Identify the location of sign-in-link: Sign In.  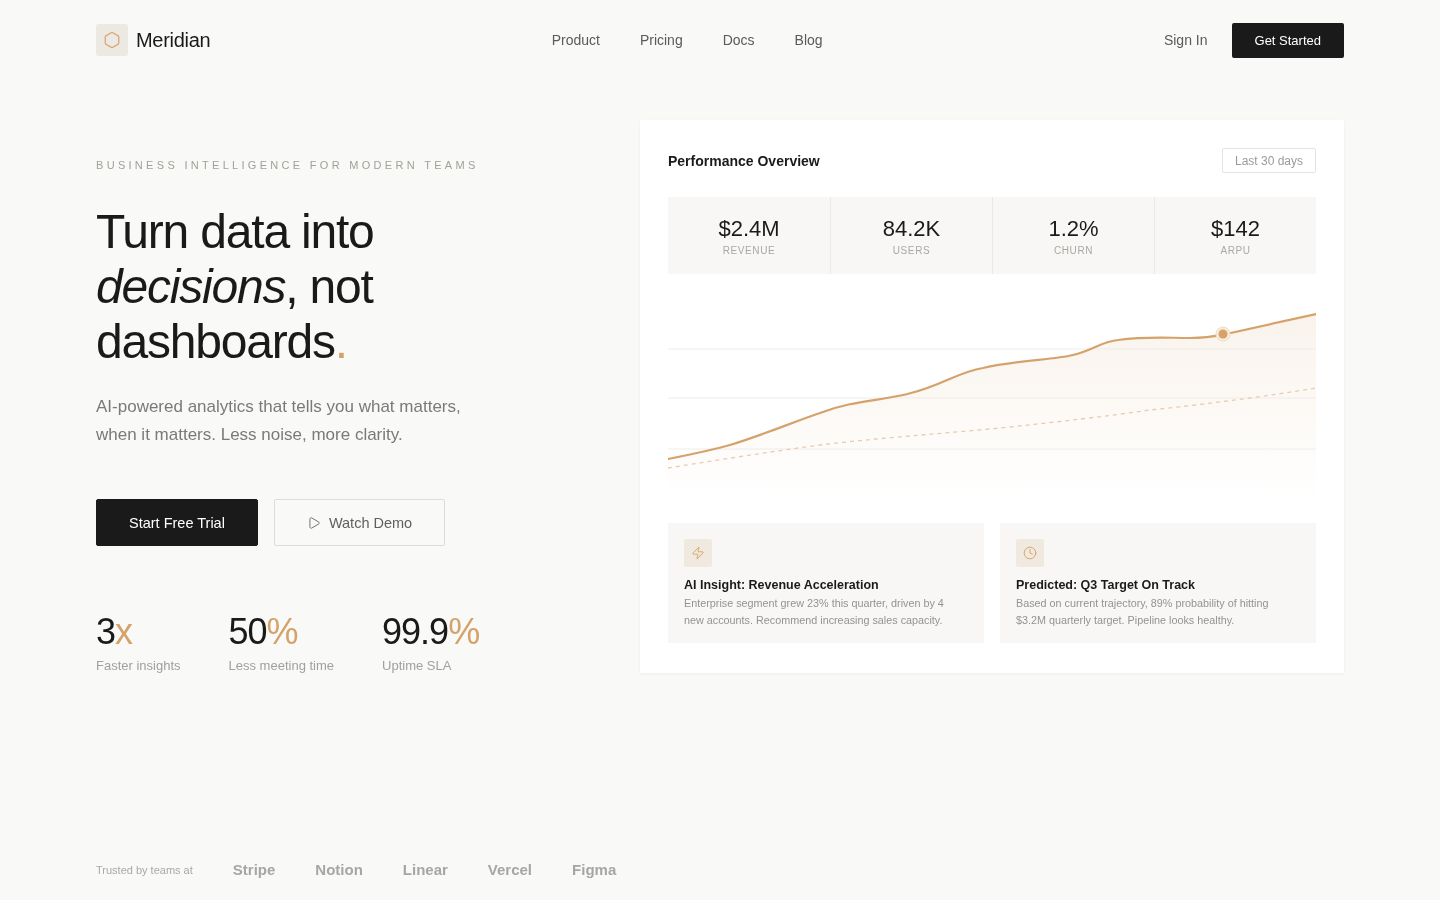
(1185, 40).